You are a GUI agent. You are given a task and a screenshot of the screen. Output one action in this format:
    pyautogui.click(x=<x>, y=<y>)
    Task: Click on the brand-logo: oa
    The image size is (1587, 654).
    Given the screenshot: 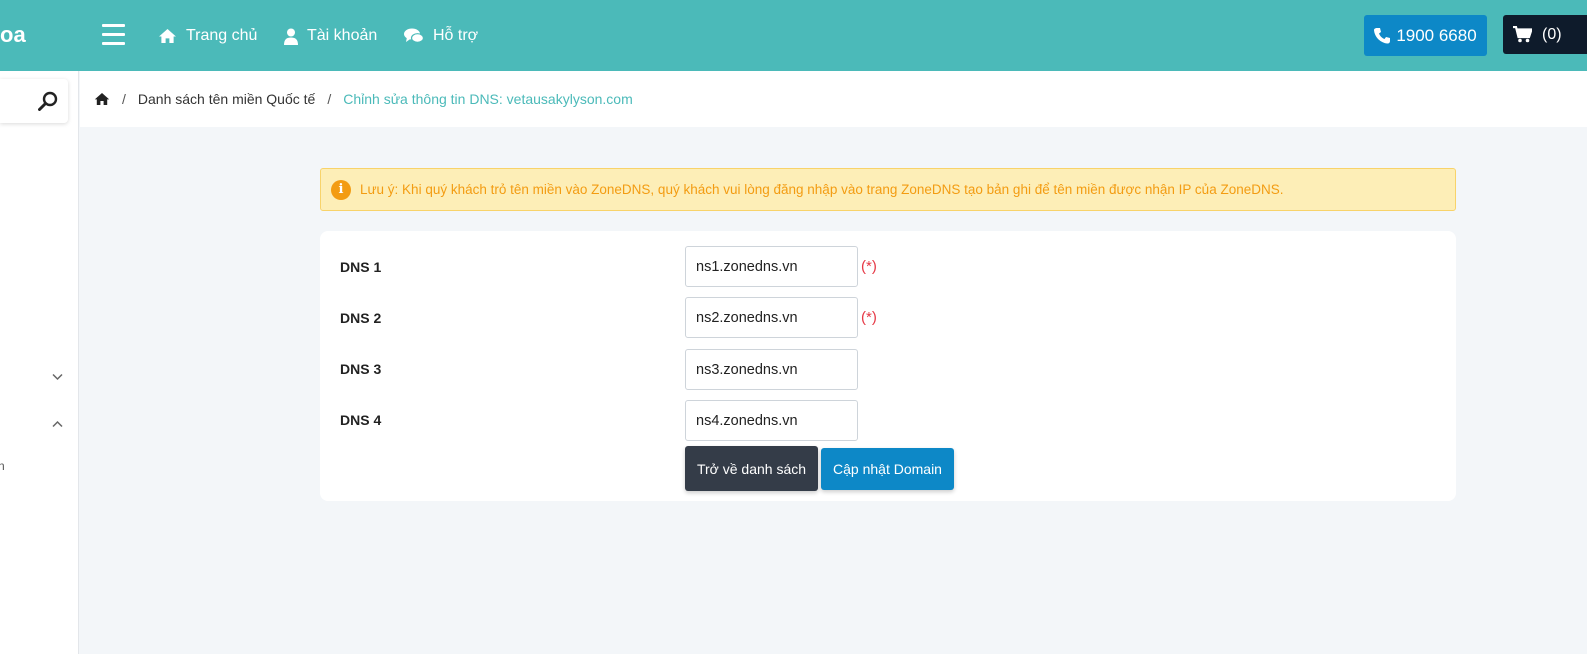 What is the action you would take?
    pyautogui.click(x=13, y=35)
    